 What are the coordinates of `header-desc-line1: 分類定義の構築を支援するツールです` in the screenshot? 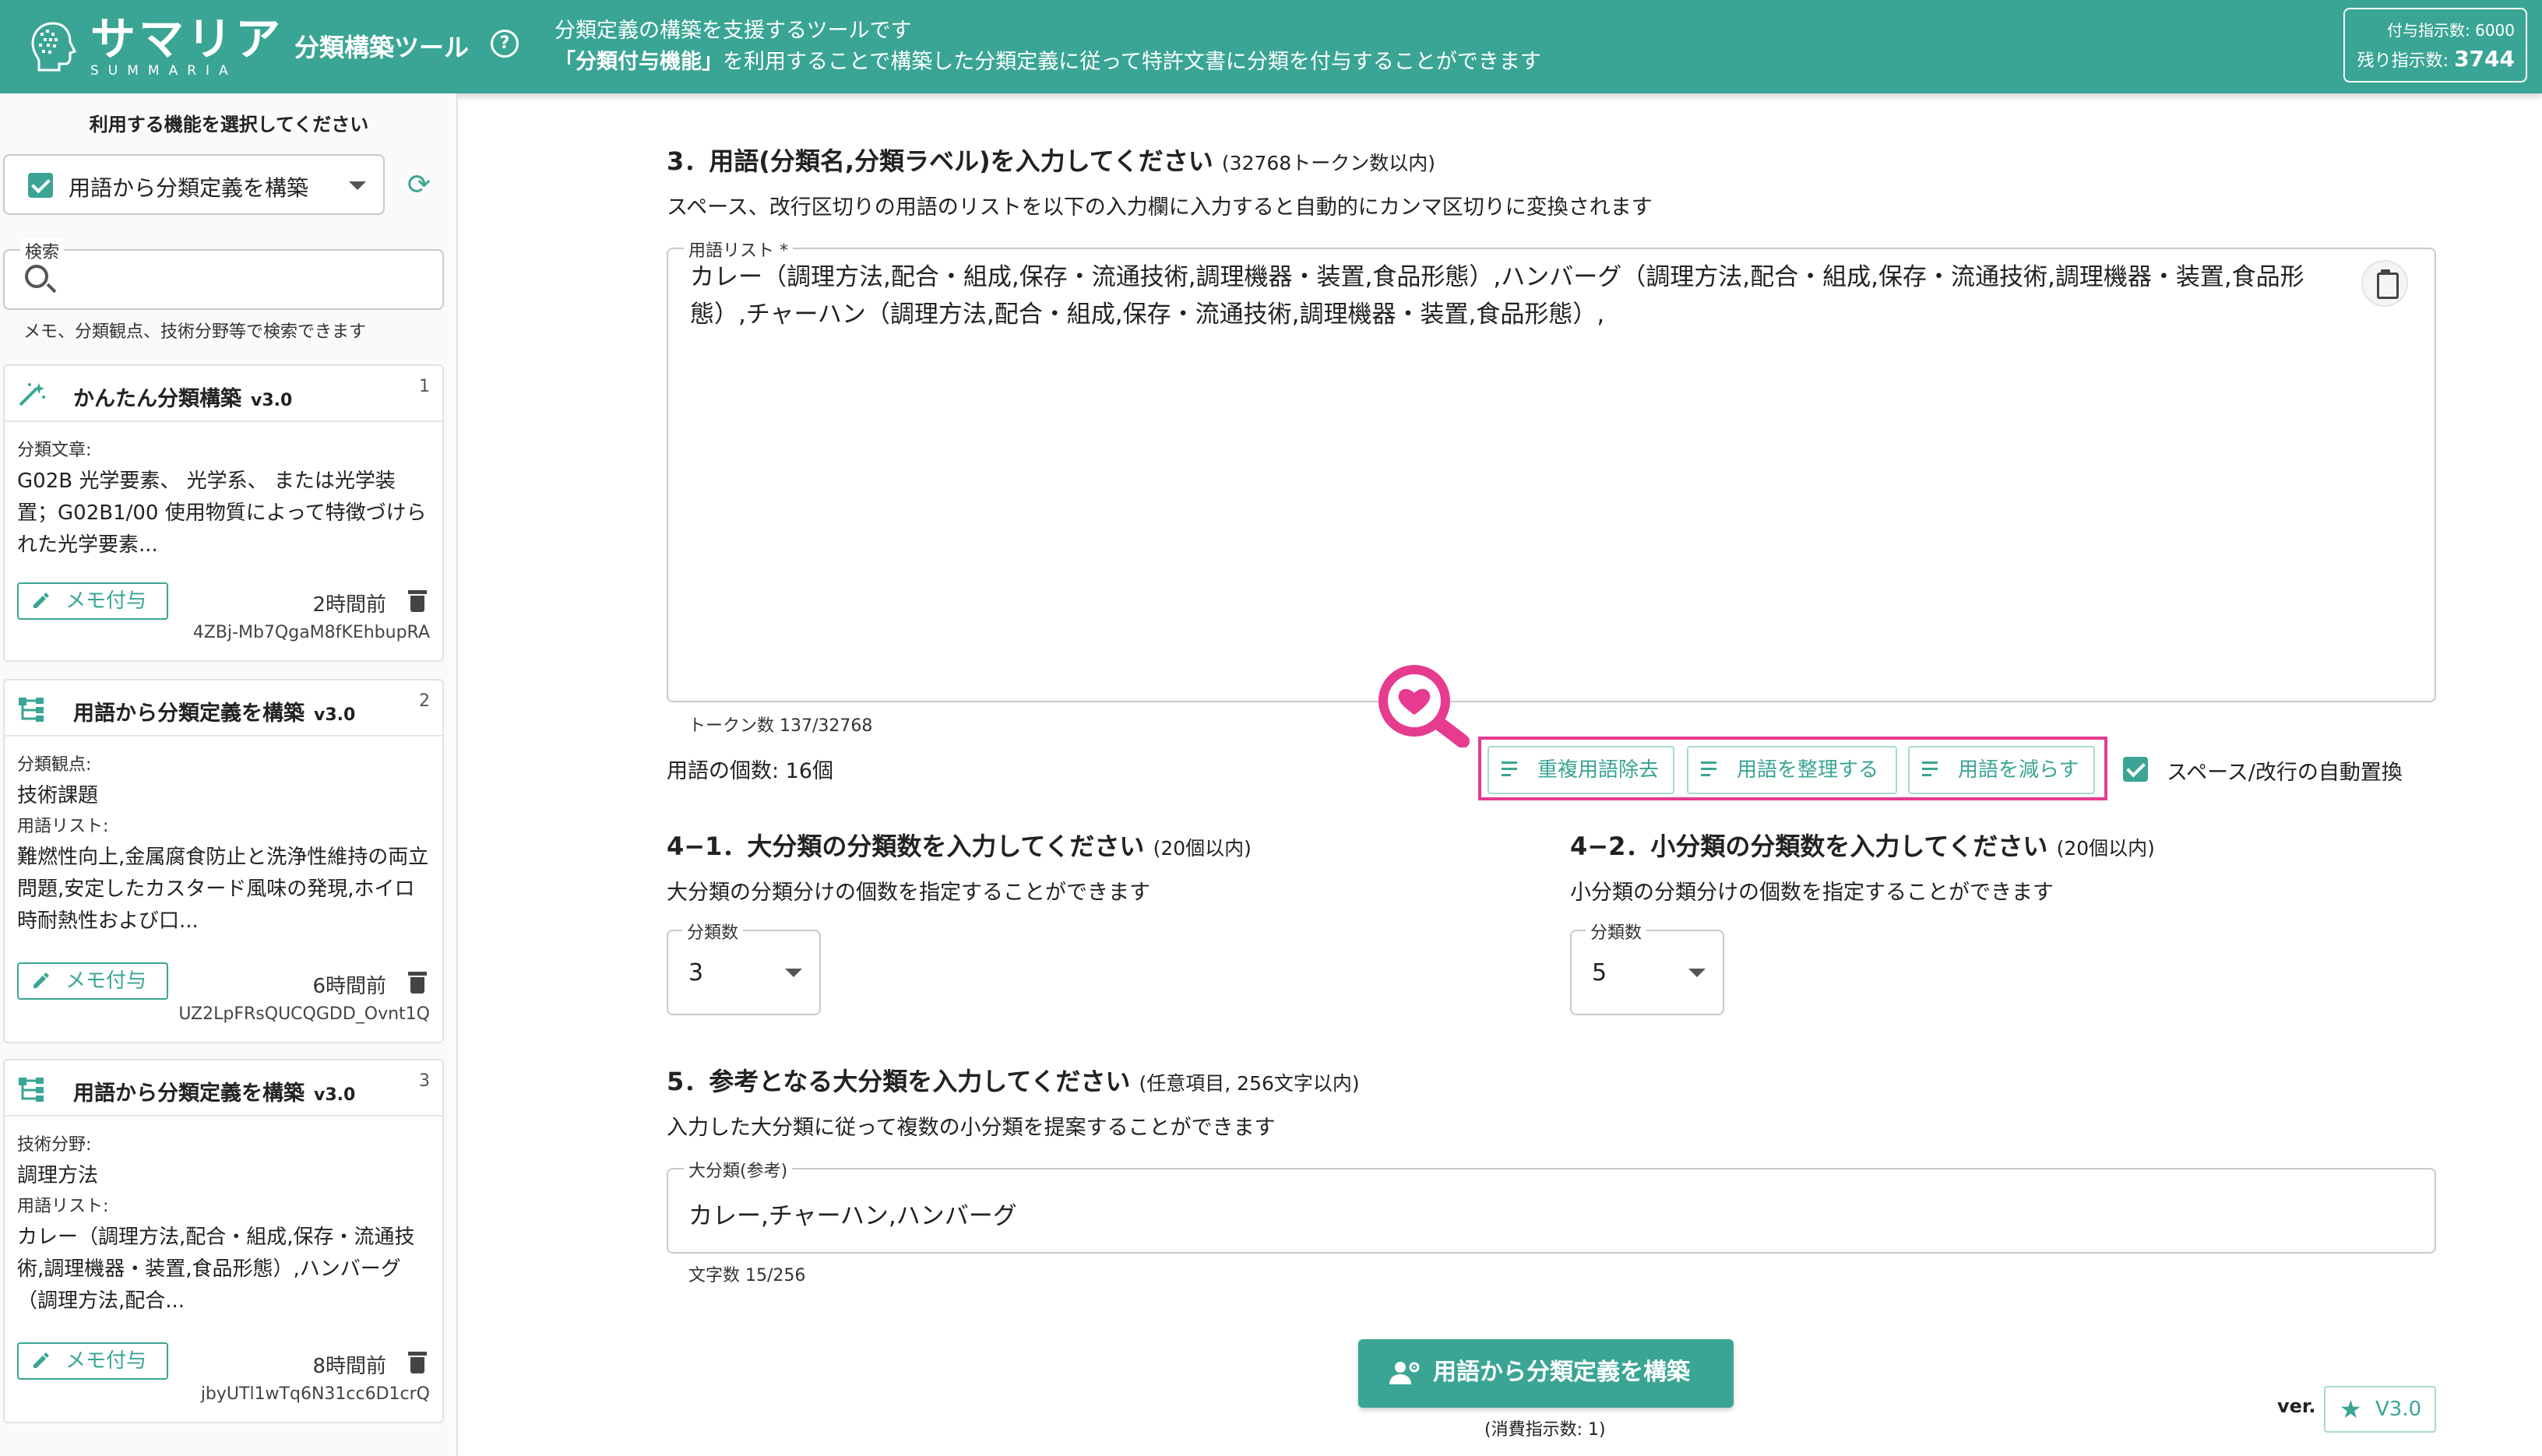 It's located at (733, 31).